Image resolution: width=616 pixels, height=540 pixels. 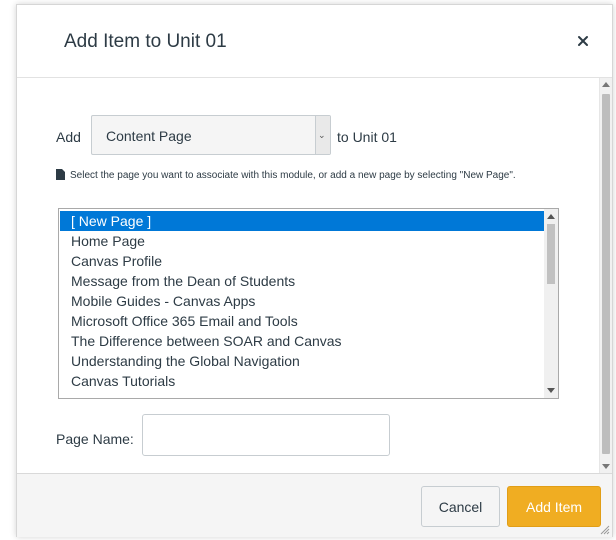 I want to click on page-list-item: Home Page, so click(x=302, y=241).